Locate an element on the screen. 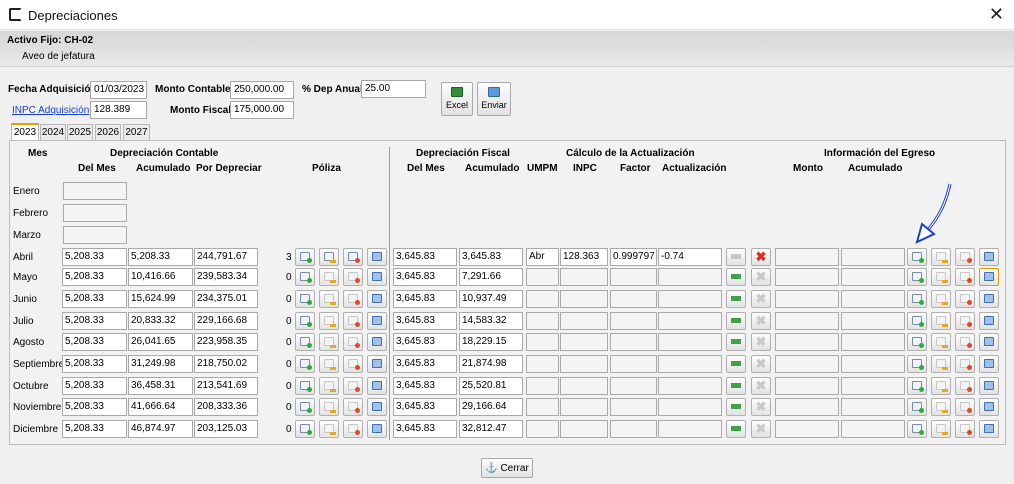 This screenshot has width=1014, height=484. enviar-button: Enviar is located at coordinates (494, 99).